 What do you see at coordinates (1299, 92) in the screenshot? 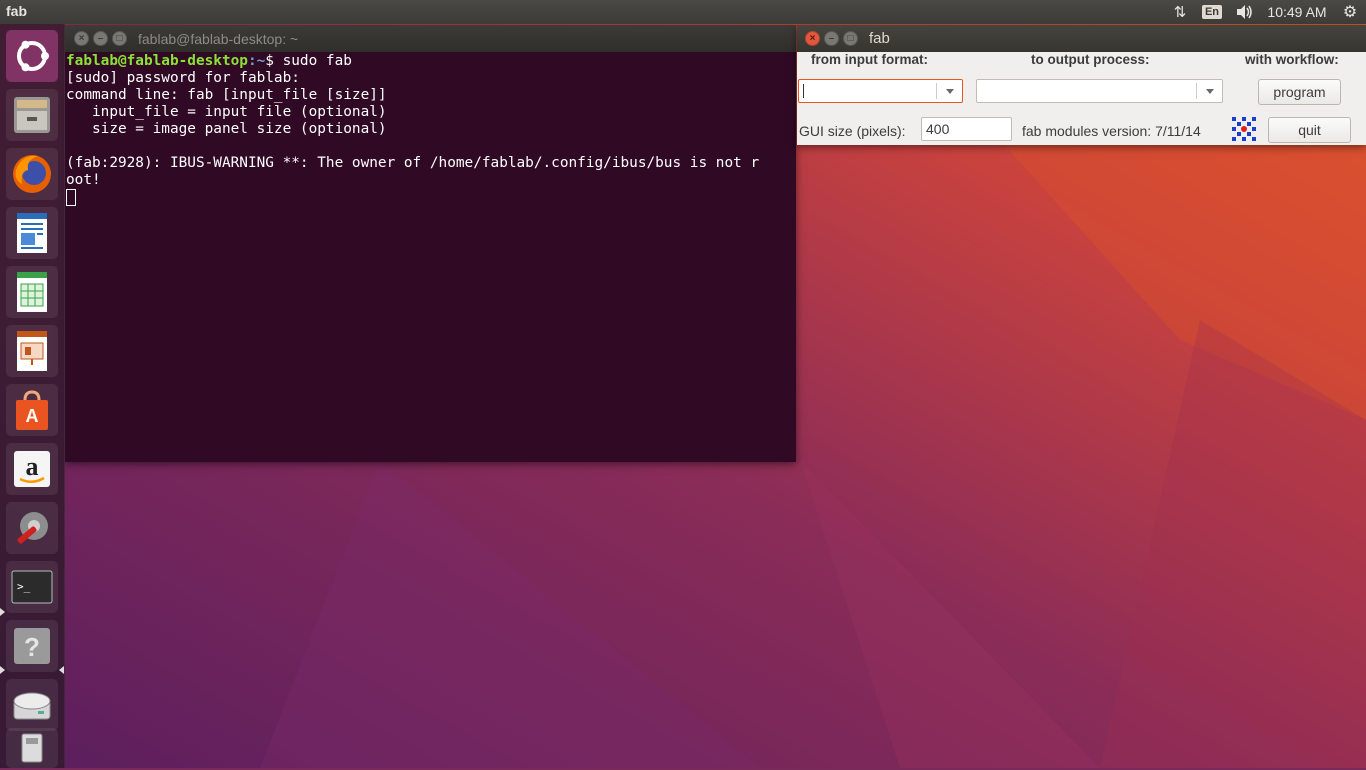
I see `program-button: program` at bounding box center [1299, 92].